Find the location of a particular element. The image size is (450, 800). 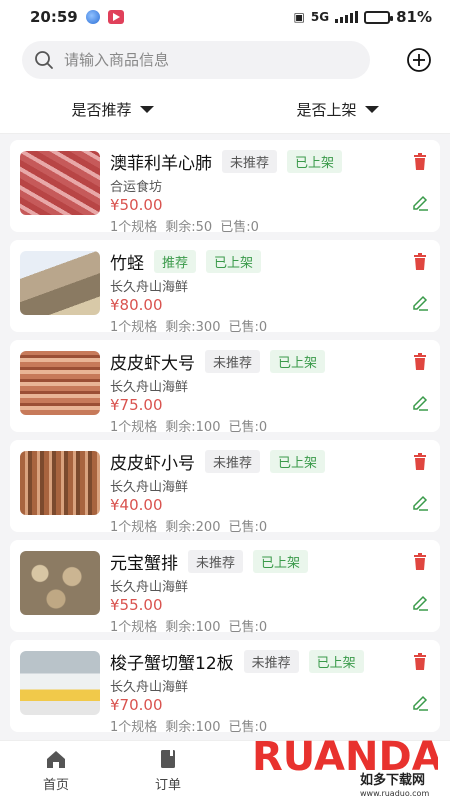

product-card: 元宝蟹排 未推荐 已上架 长久舟山海鲜 ¥55.00 1个规格 剩余:100 已售:0 is located at coordinates (225, 587).